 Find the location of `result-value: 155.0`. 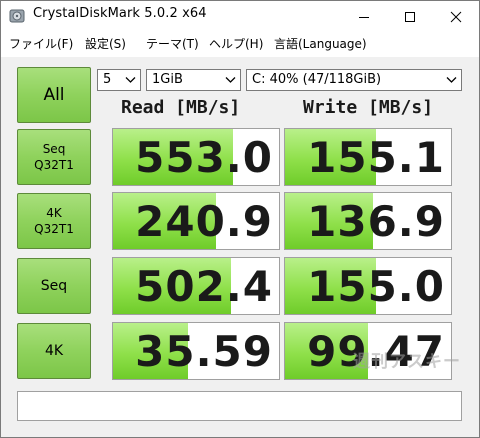

result-value: 155.0 is located at coordinates (376, 286).